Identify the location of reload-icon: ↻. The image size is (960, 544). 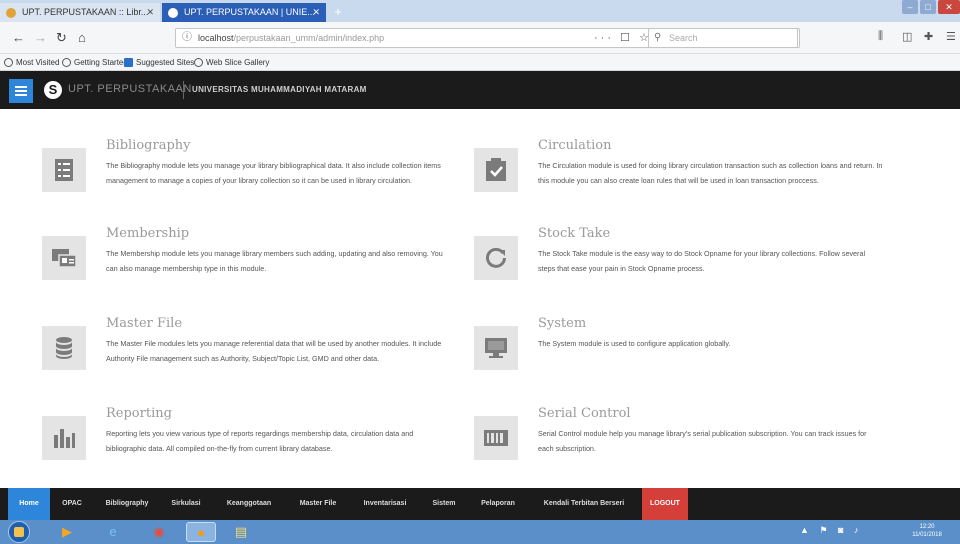
(61, 38).